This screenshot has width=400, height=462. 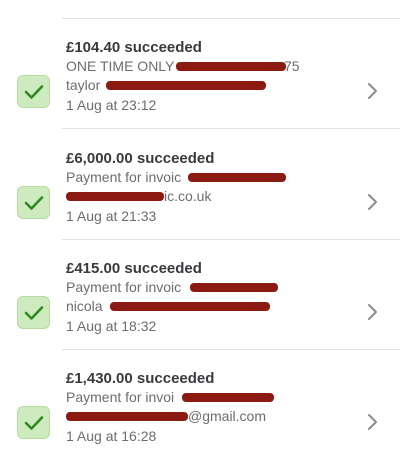 I want to click on customer-text: nicola, so click(x=84, y=306).